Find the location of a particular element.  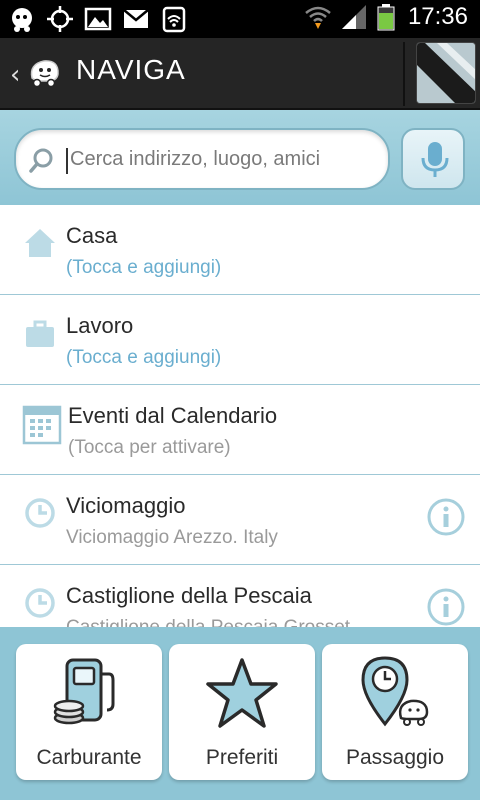

map-preview-icon is located at coordinates (446, 73).